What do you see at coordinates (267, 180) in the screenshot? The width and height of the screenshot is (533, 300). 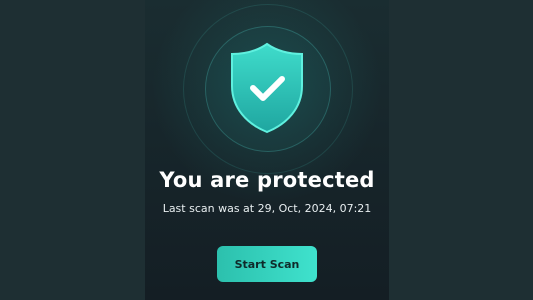 I see `protection-status-title: You are protected` at bounding box center [267, 180].